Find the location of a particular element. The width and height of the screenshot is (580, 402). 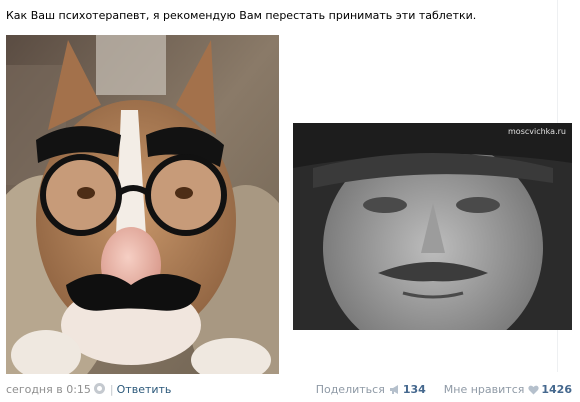

share-count: 134 is located at coordinates (414, 389).